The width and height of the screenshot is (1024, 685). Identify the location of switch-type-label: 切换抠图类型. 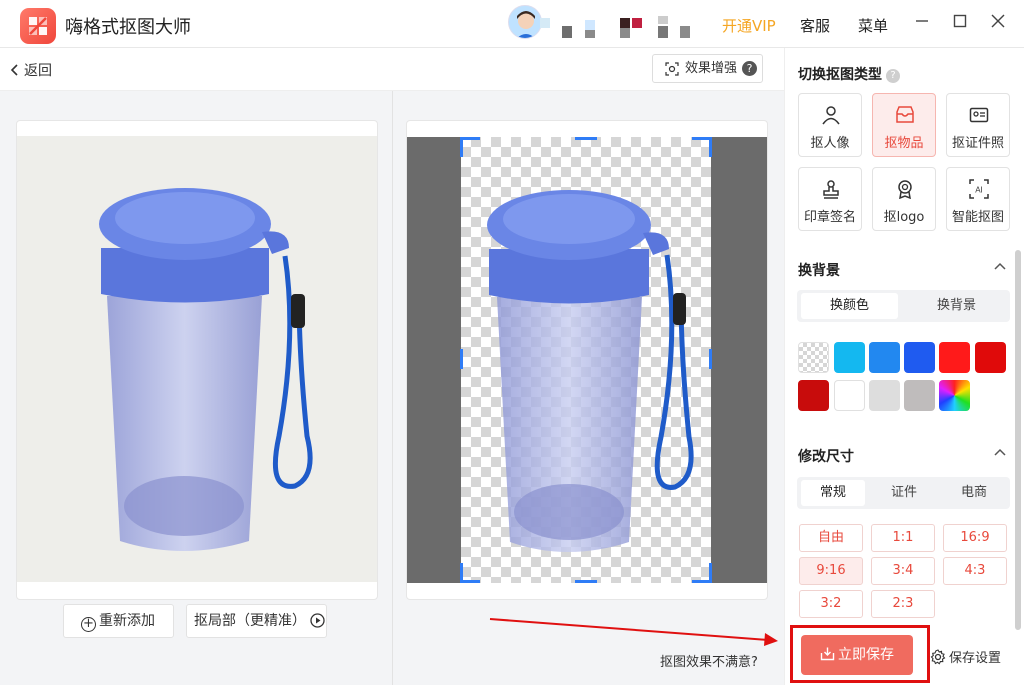
(840, 75).